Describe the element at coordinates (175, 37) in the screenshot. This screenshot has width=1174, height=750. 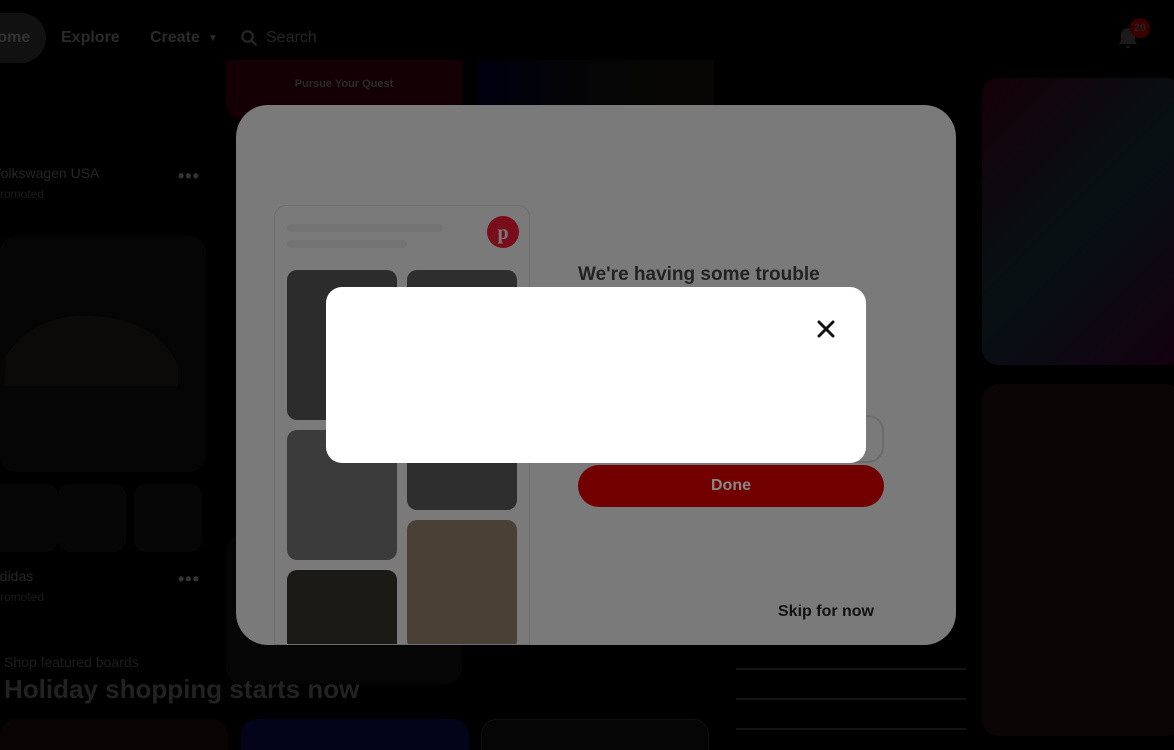
I see `nav-create-label: Create` at that location.